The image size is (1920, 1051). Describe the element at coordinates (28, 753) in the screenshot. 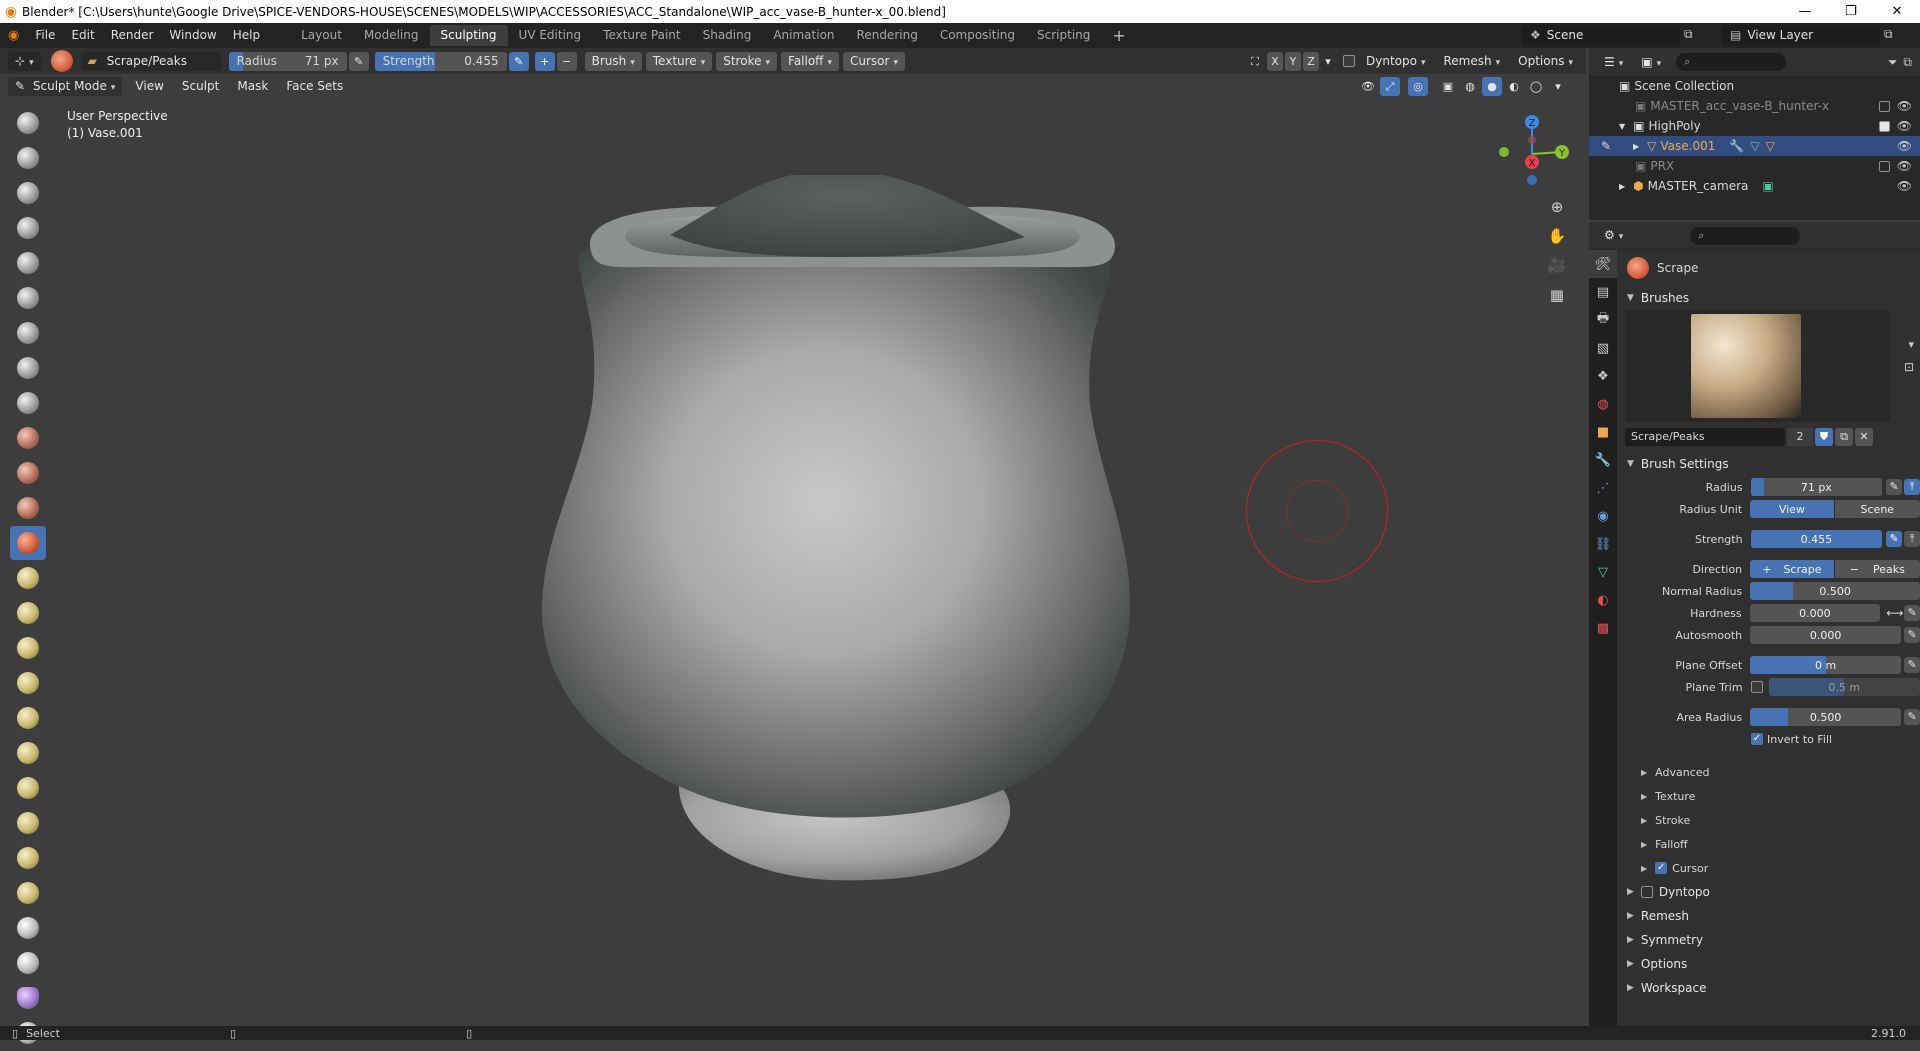

I see `tool-thumb-icon` at that location.